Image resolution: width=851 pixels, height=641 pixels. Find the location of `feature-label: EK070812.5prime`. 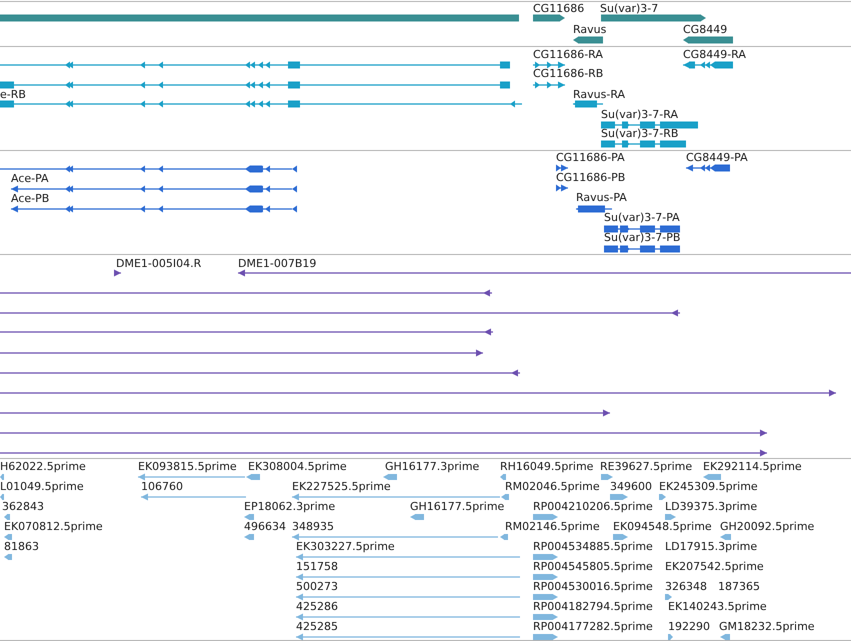

feature-label: EK070812.5prime is located at coordinates (53, 526).